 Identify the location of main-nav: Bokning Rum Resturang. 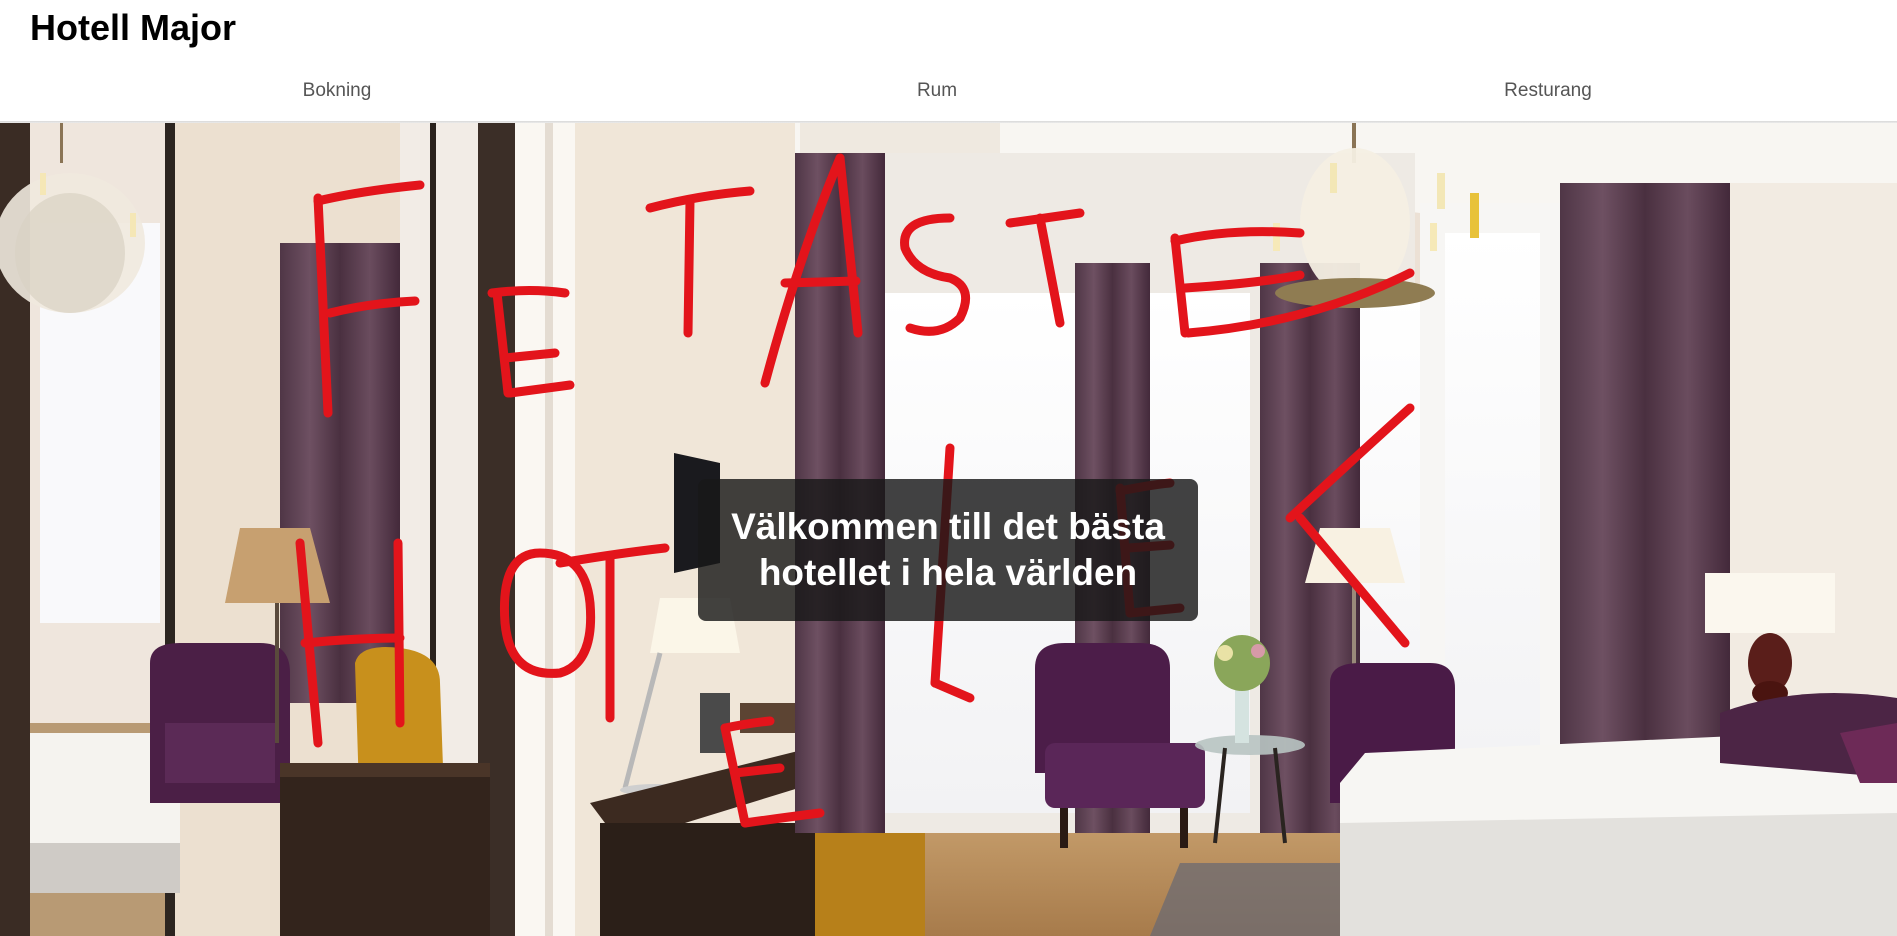
(948, 91).